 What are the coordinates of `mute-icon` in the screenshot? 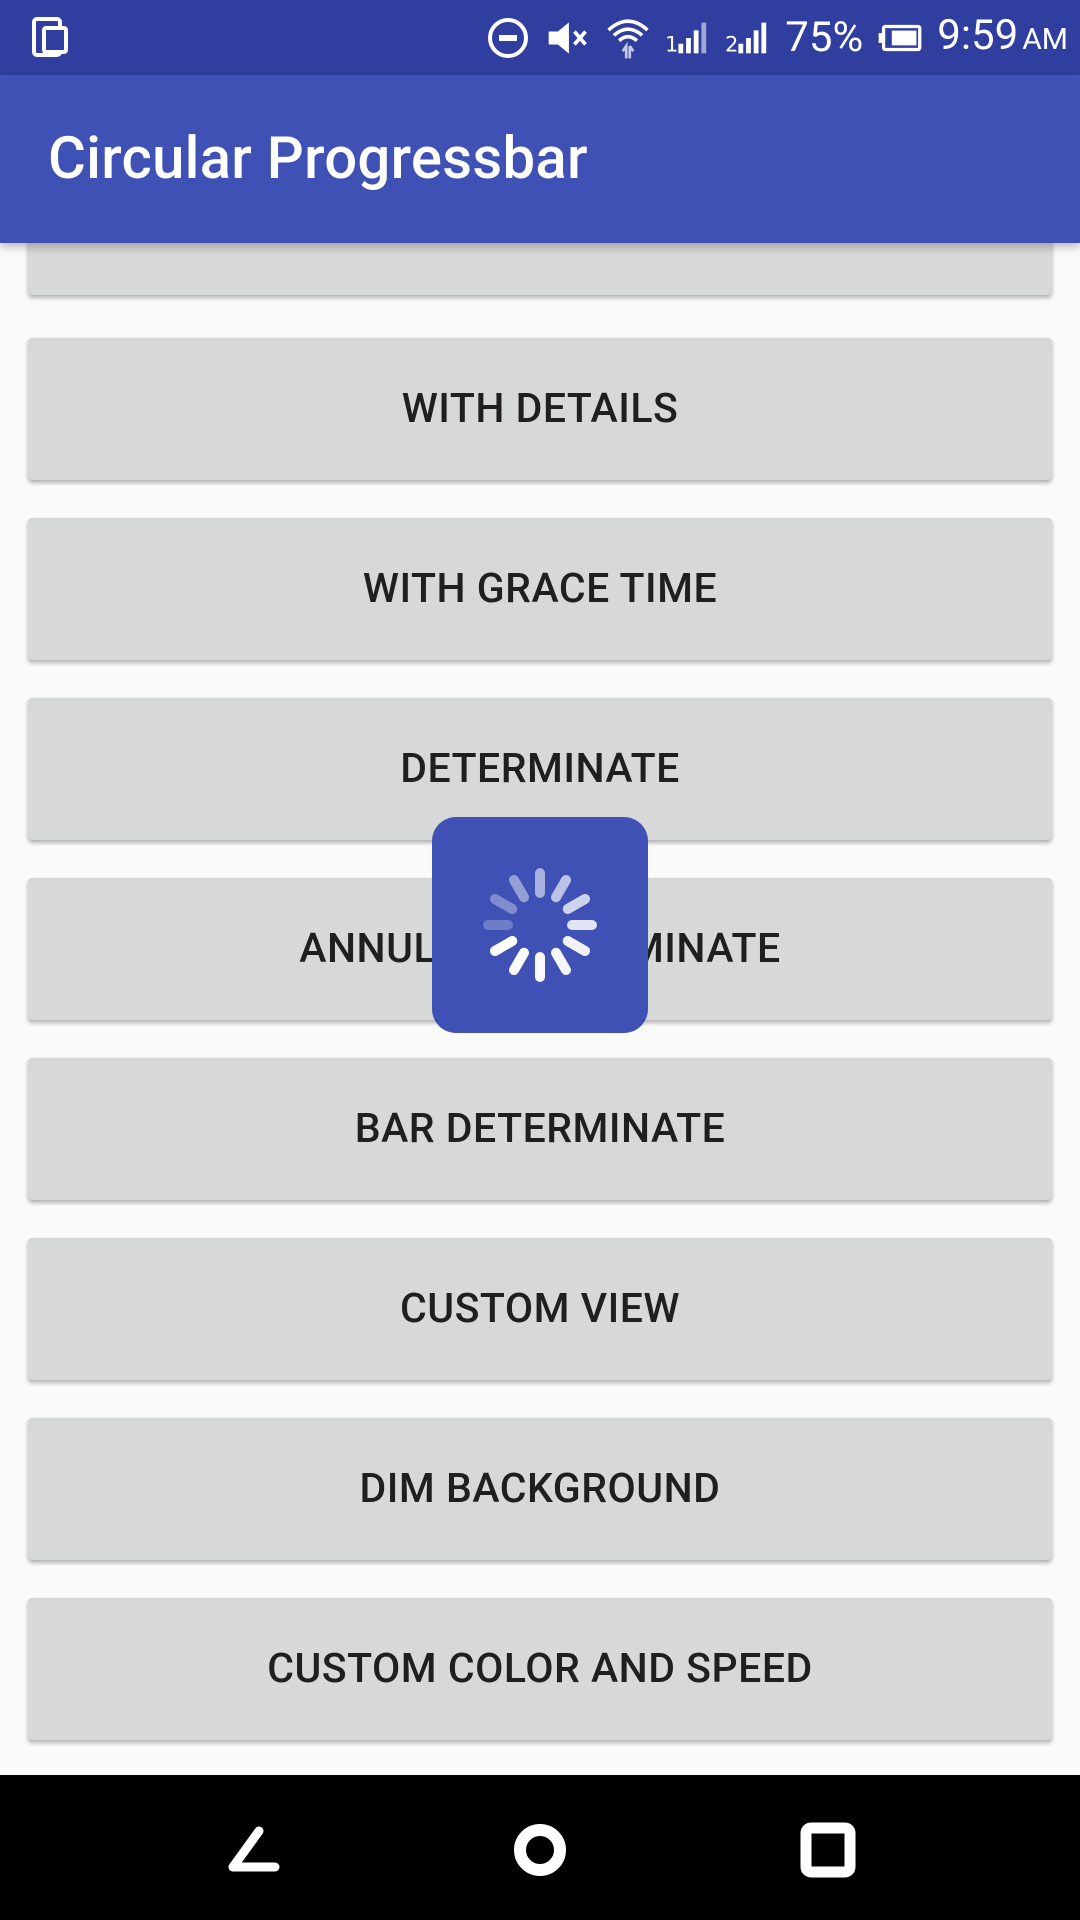 It's located at (568, 38).